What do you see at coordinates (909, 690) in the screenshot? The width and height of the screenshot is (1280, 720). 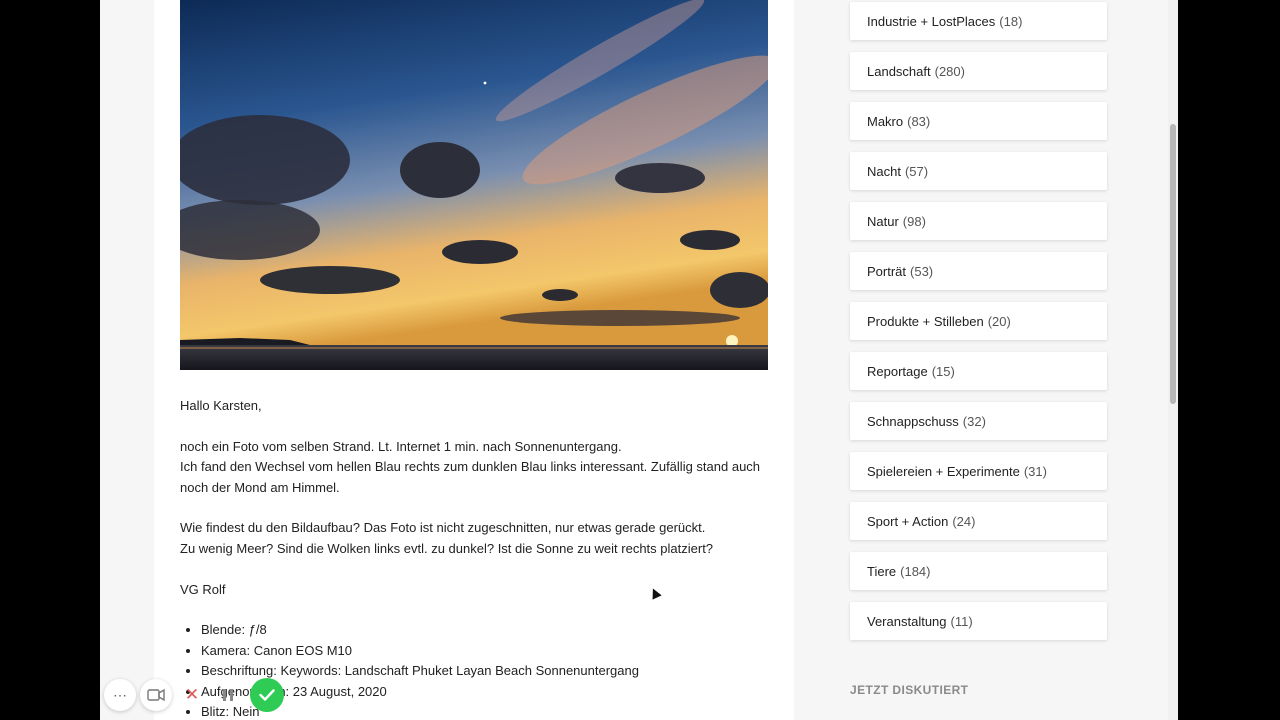 I see `sidebar-heading-discussed: JETZT DISKUTIERT` at bounding box center [909, 690].